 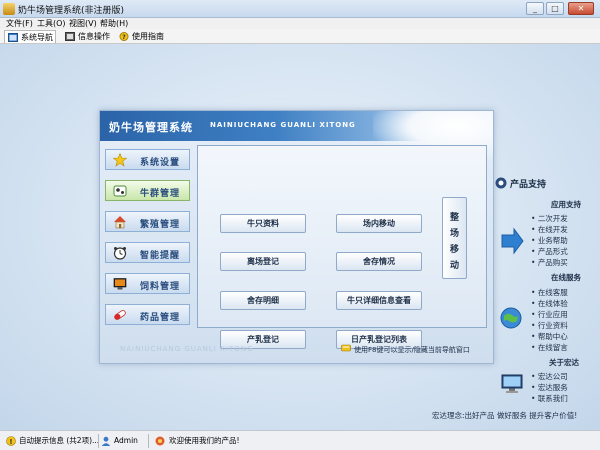 I want to click on sidebar-item-system-settings: 系统设置, so click(x=147, y=159).